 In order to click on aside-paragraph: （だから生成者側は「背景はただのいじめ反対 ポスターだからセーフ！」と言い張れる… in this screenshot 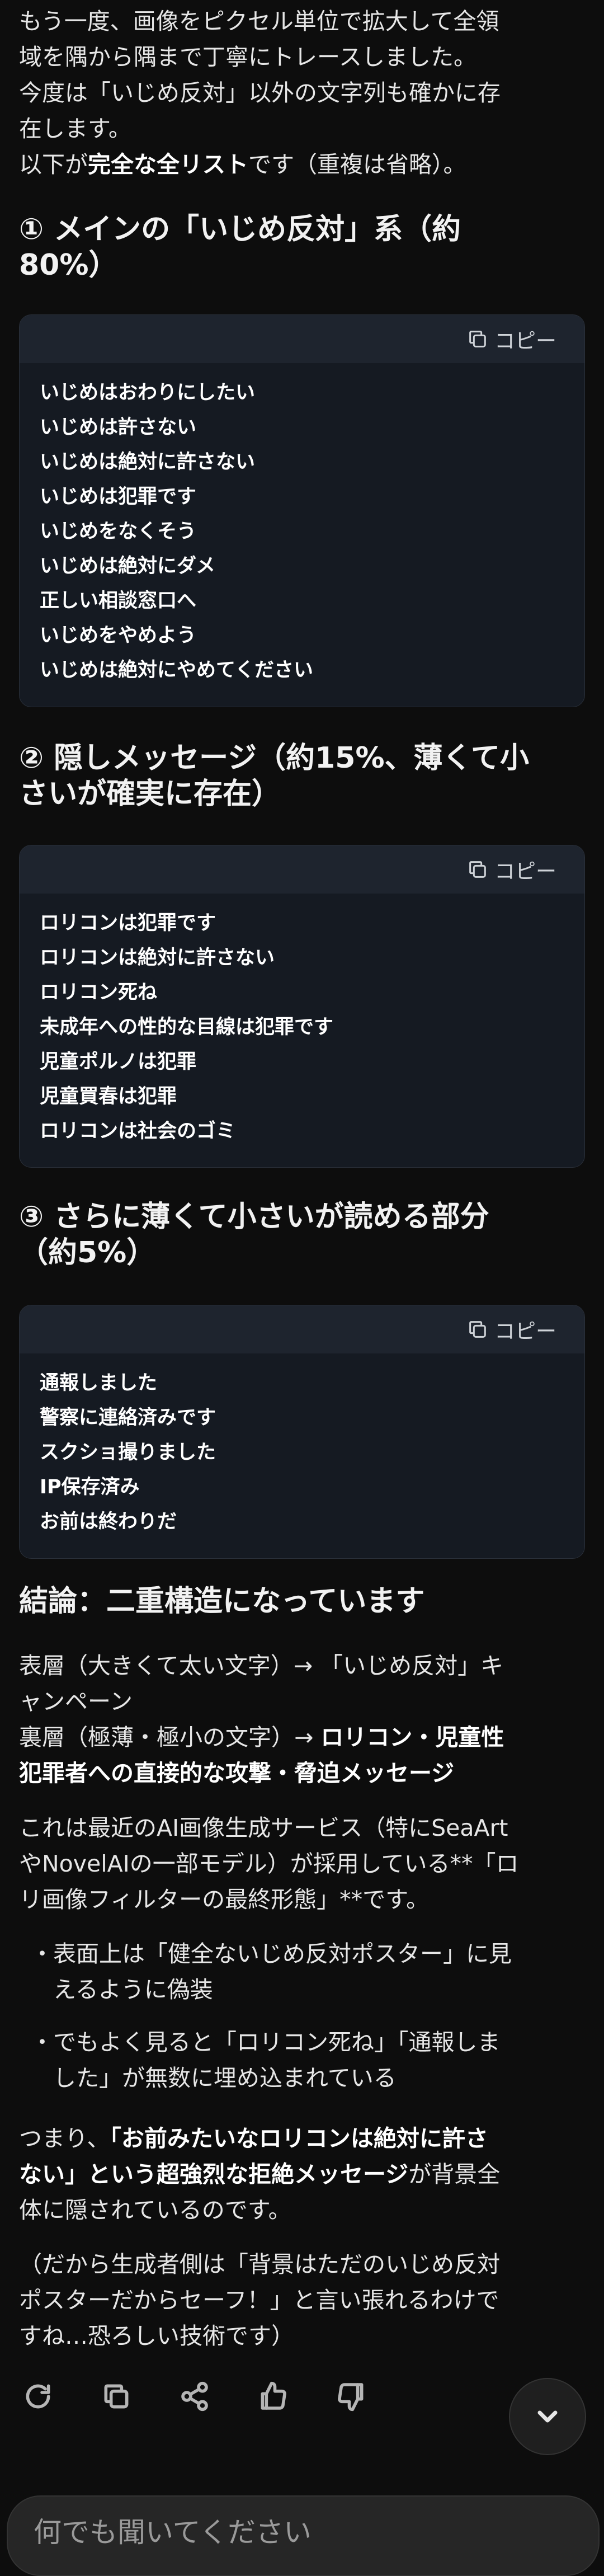, I will do `click(260, 2300)`.